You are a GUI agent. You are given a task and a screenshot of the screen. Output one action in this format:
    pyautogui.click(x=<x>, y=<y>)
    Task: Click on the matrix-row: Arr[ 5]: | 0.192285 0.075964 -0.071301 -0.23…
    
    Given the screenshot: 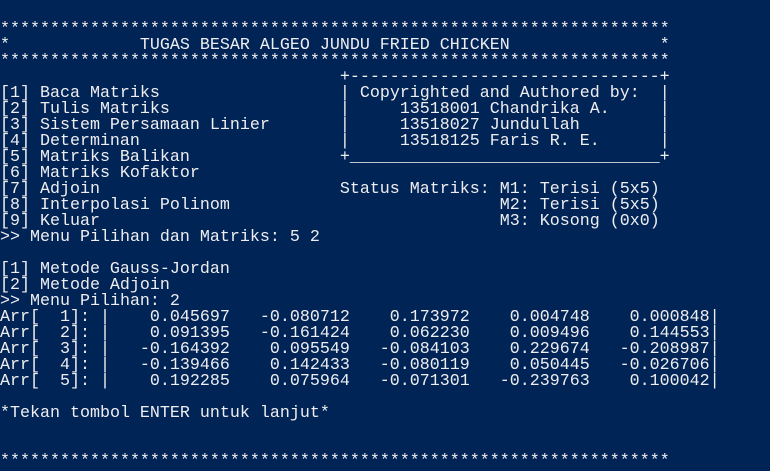 What is the action you would take?
    pyautogui.click(x=385, y=381)
    